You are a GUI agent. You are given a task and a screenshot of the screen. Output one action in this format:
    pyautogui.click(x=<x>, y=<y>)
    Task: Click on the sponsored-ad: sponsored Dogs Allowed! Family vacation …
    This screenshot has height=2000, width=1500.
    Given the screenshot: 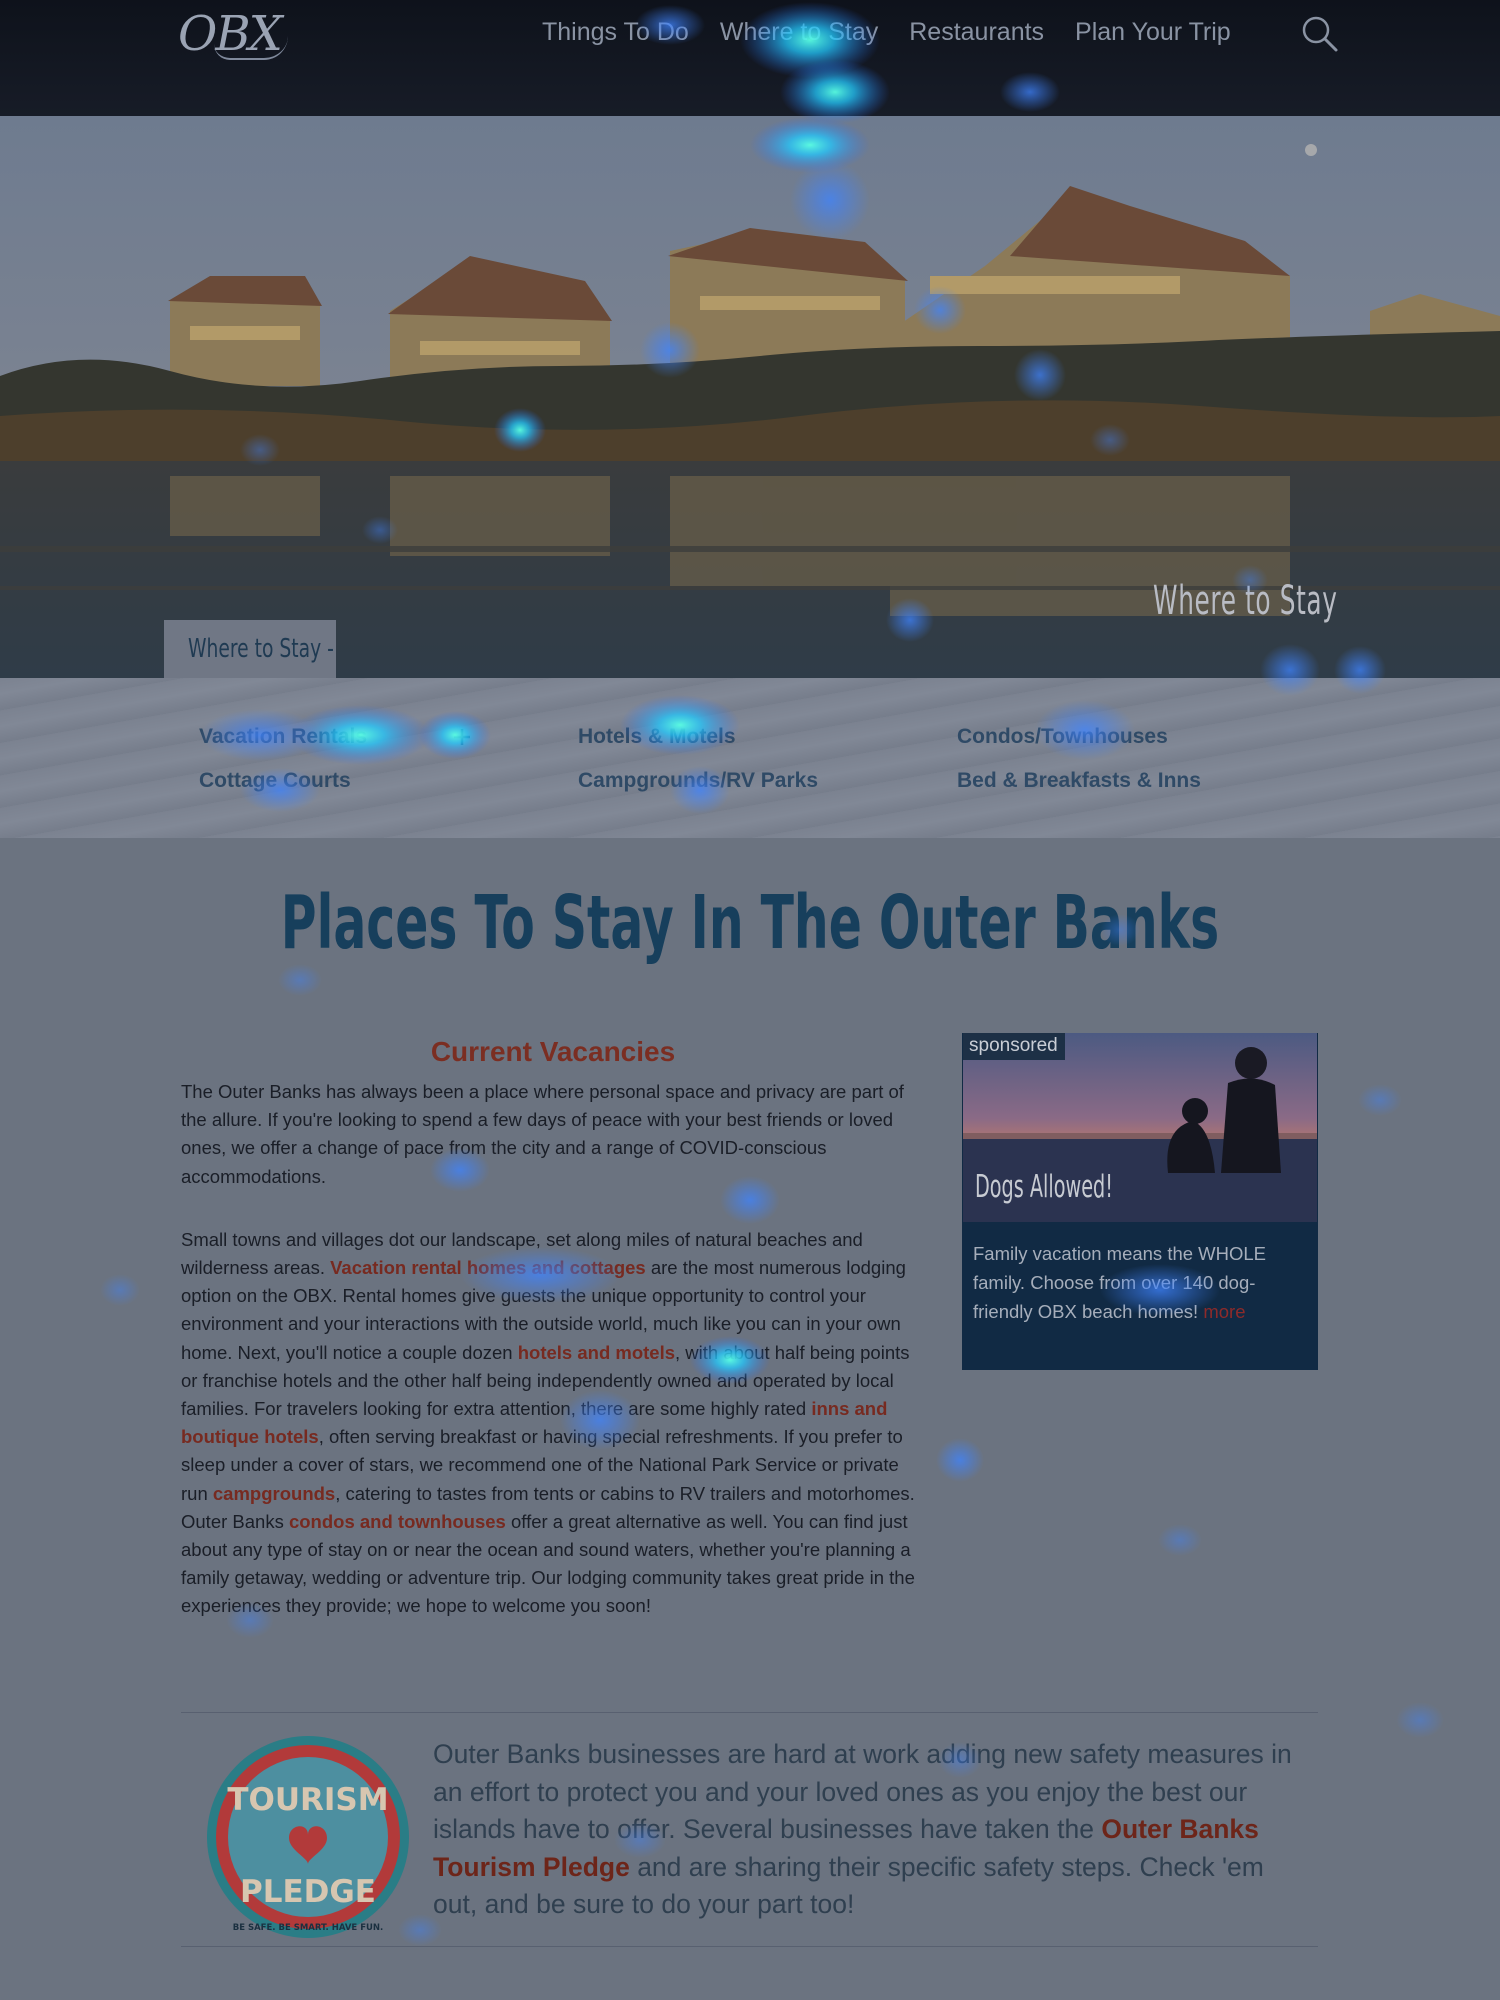 What is the action you would take?
    pyautogui.click(x=1140, y=1201)
    